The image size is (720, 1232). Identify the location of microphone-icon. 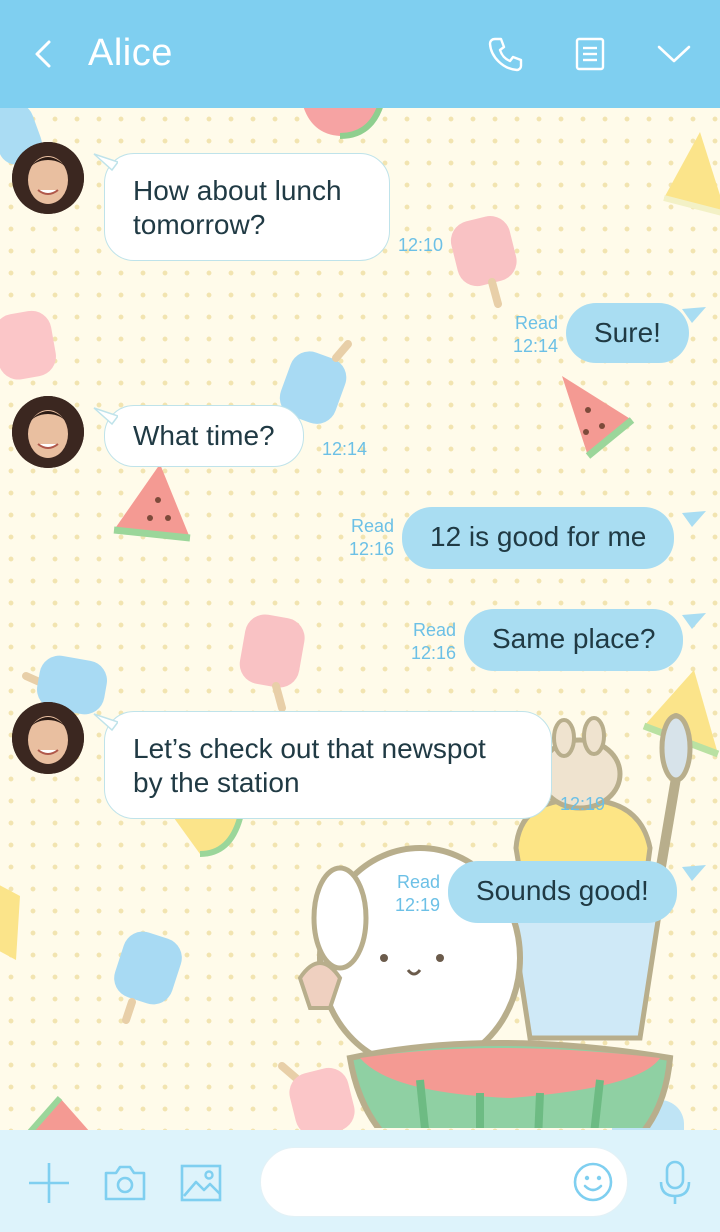
(675, 1182).